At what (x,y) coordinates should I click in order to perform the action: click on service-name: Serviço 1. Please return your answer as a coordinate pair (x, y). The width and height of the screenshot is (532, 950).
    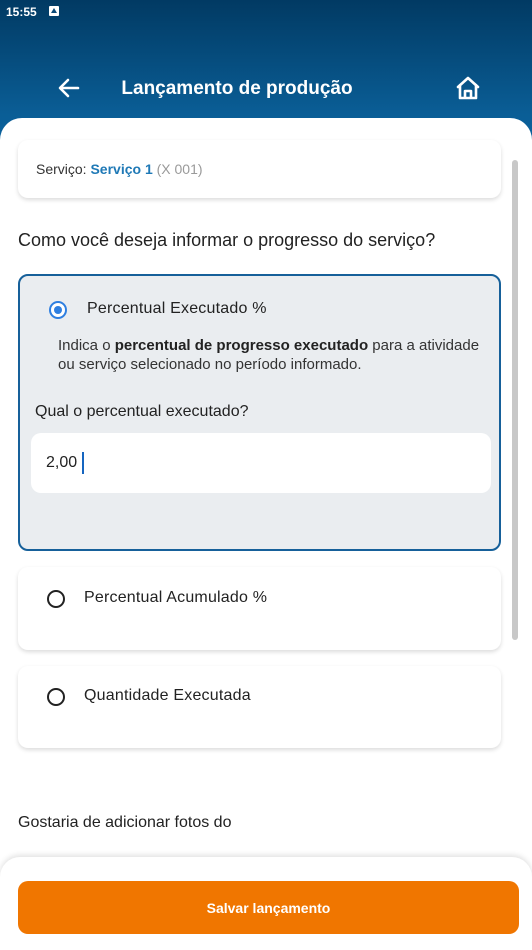
    Looking at the image, I should click on (121, 169).